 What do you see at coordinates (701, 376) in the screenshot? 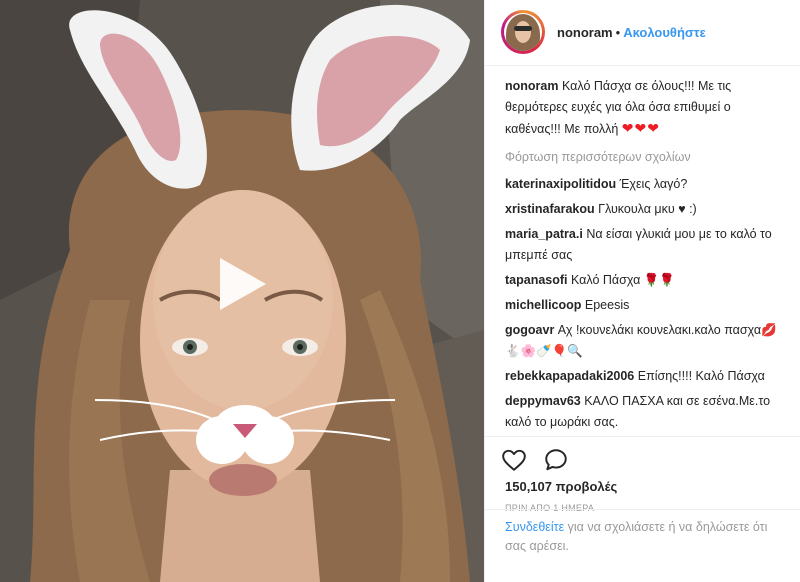
I see `comment-text: Επίσης!!!! Καλό Πάσχα` at bounding box center [701, 376].